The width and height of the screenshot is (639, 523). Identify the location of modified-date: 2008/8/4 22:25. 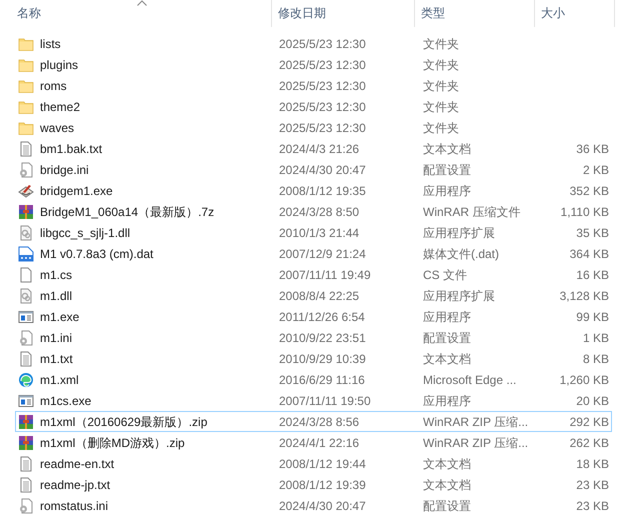
(319, 296).